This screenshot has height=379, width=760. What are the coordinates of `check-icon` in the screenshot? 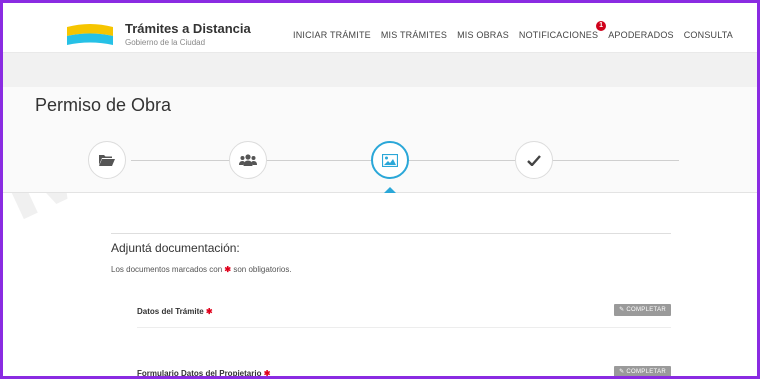 It's located at (534, 160).